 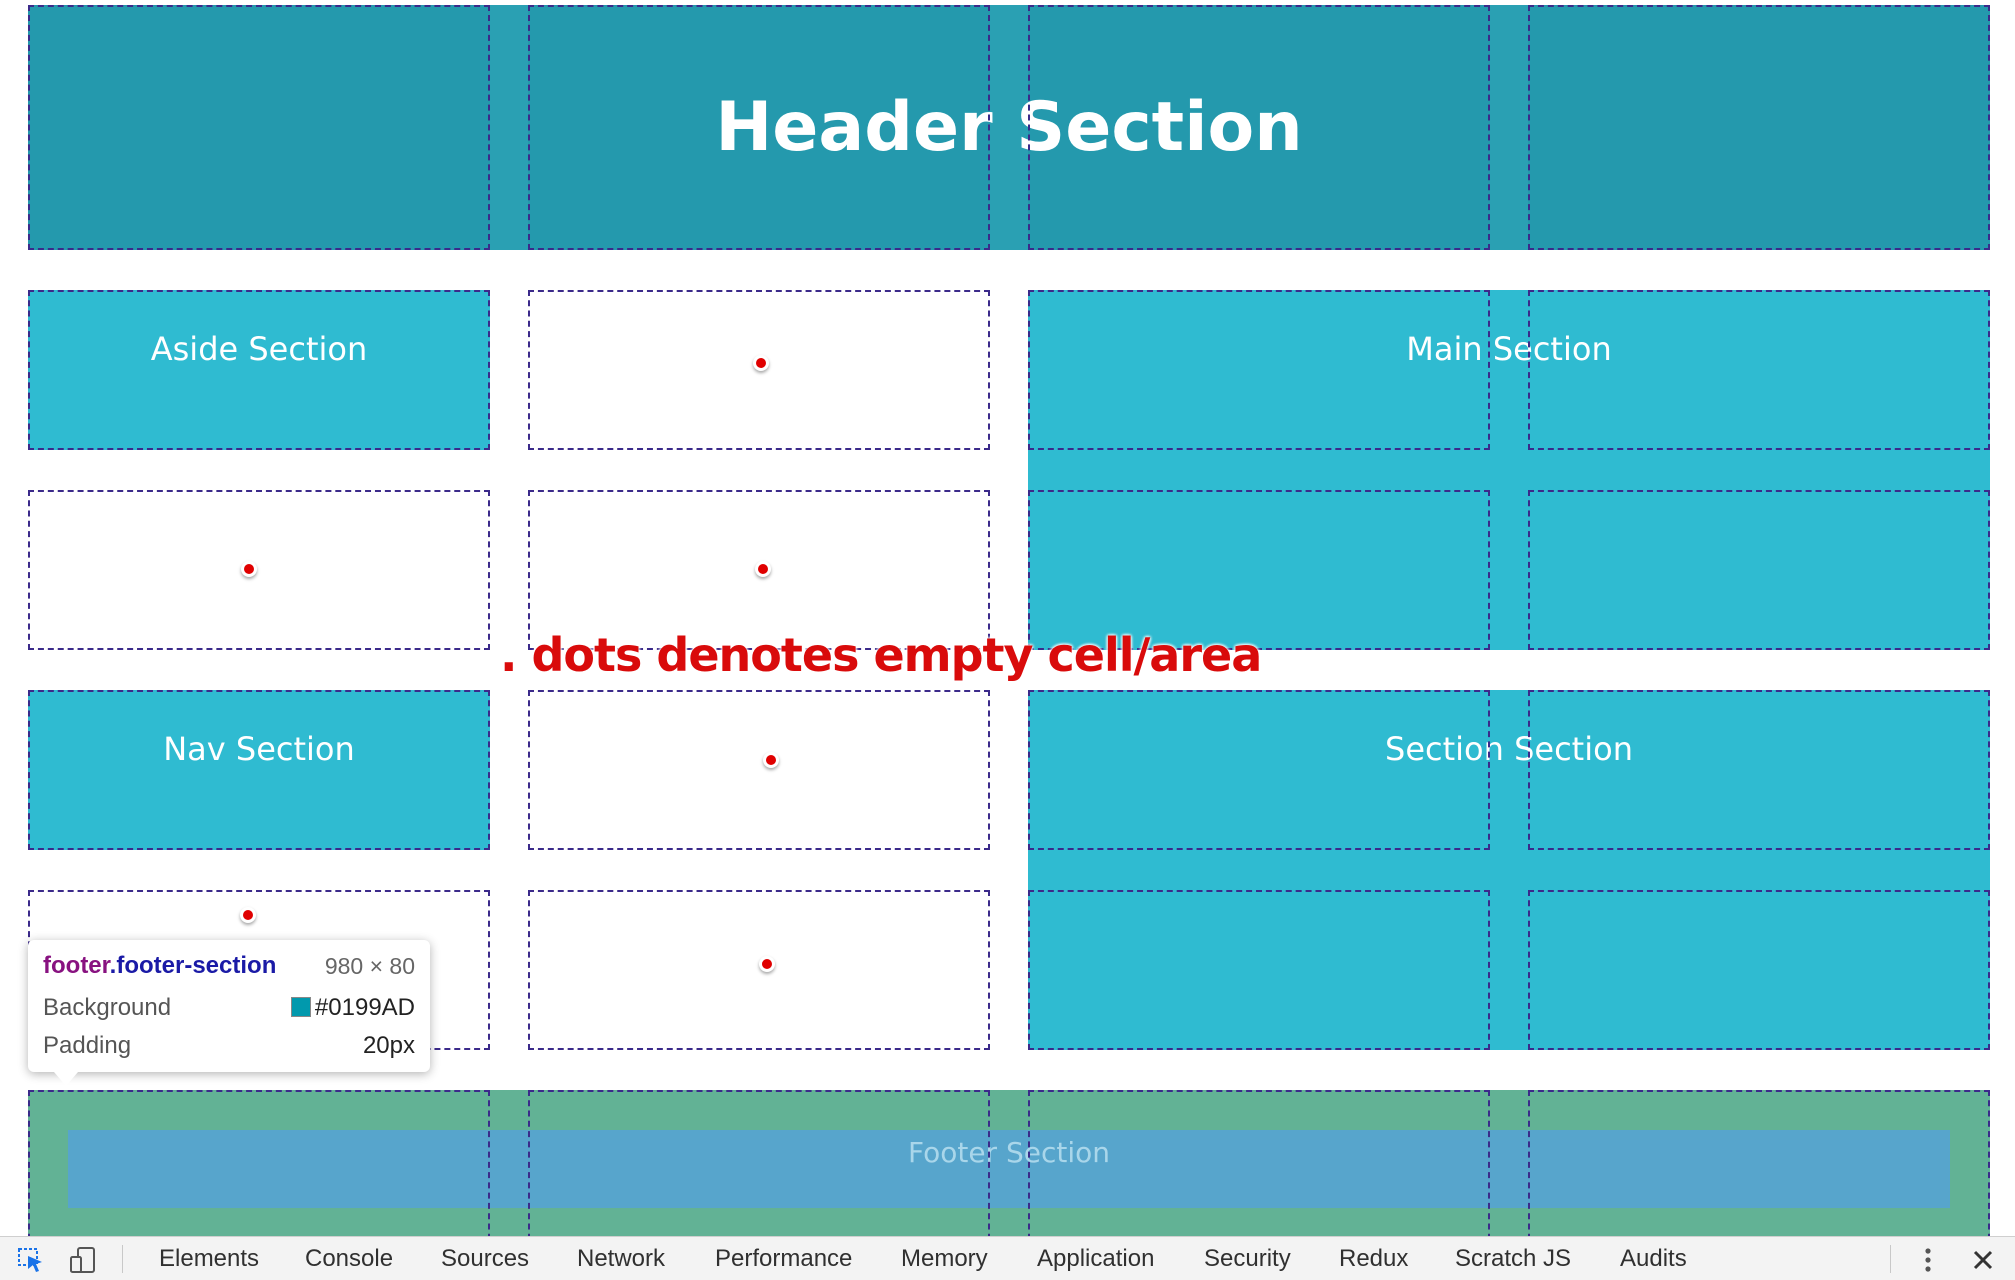 What do you see at coordinates (485, 1259) in the screenshot?
I see `tab-sources: Sources` at bounding box center [485, 1259].